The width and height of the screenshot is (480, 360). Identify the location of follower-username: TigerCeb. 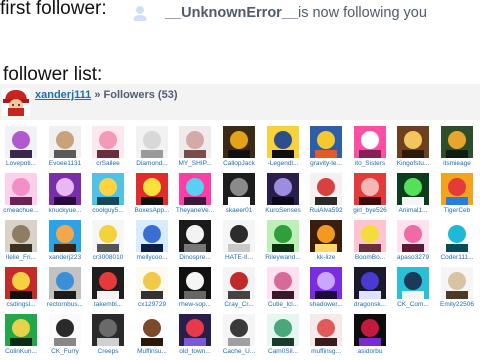
(457, 210).